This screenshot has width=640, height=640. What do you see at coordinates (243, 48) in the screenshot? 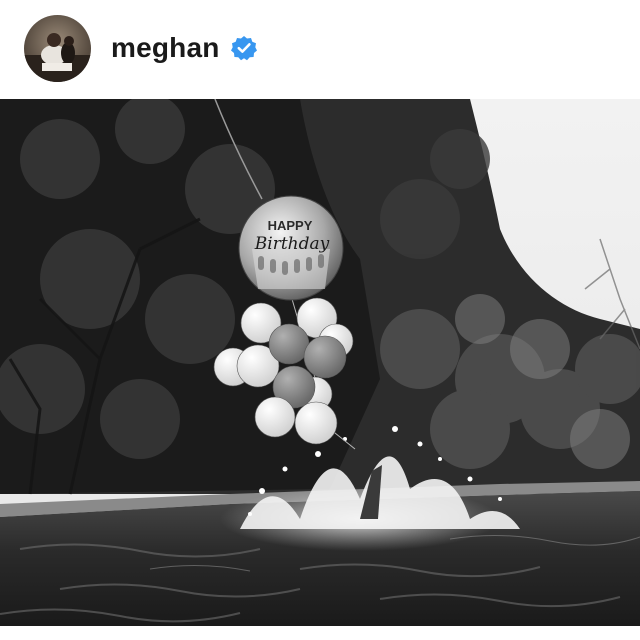
I see `verified-badge-icon` at bounding box center [243, 48].